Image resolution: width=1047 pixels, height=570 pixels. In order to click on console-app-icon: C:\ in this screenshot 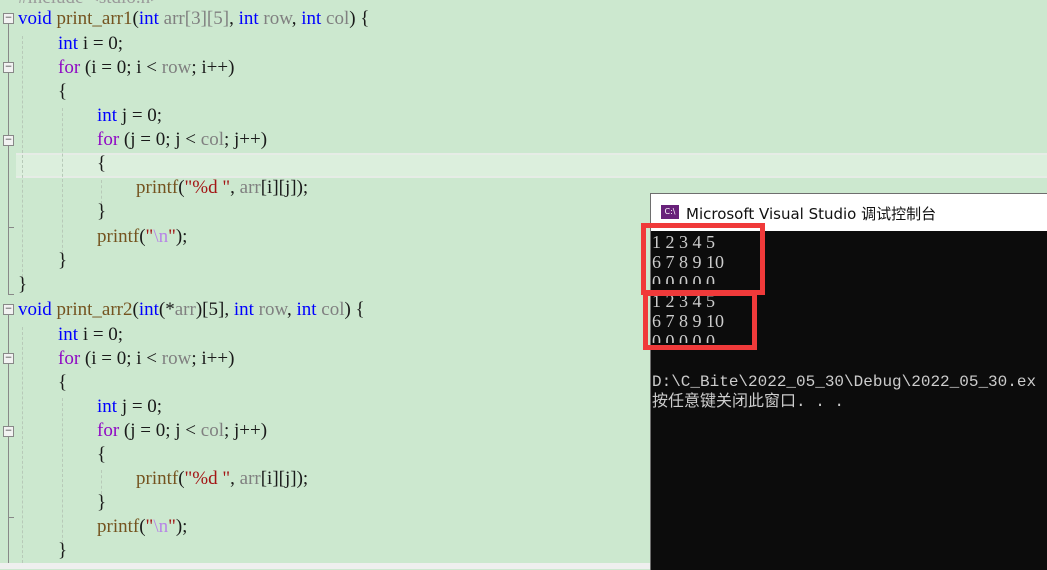, I will do `click(670, 212)`.